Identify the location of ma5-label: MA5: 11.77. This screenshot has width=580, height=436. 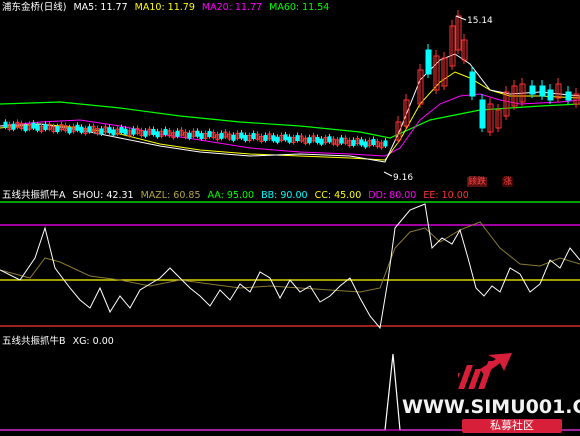
(100, 7).